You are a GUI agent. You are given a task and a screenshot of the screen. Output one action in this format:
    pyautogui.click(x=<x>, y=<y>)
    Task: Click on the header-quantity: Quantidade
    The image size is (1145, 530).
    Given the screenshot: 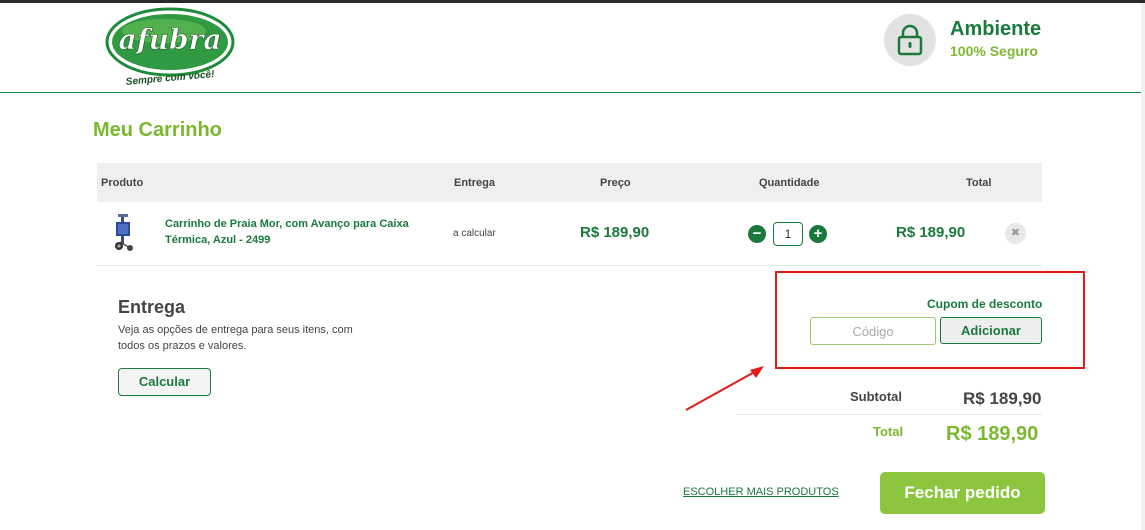 What is the action you would take?
    pyautogui.click(x=789, y=183)
    